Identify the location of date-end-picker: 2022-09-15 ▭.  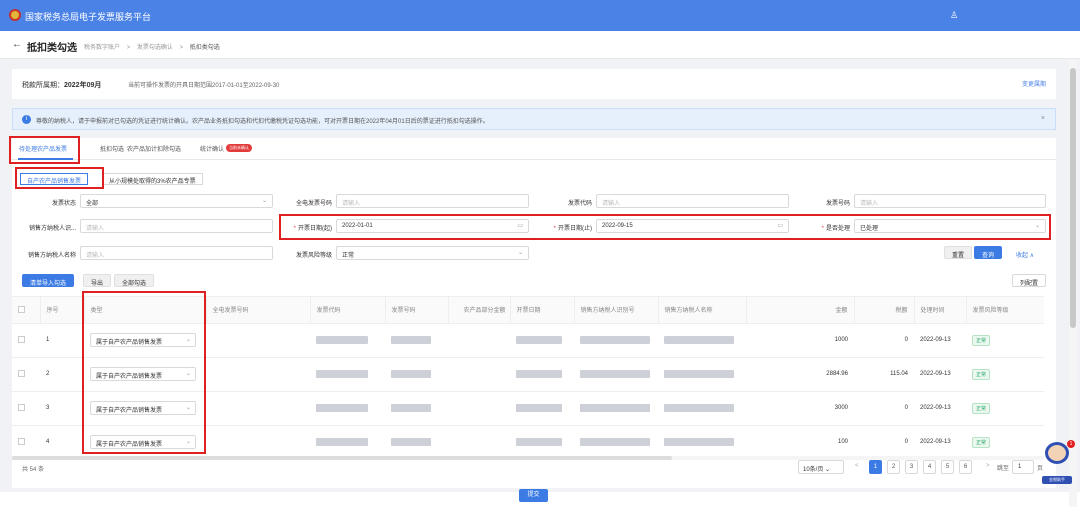
(692, 226).